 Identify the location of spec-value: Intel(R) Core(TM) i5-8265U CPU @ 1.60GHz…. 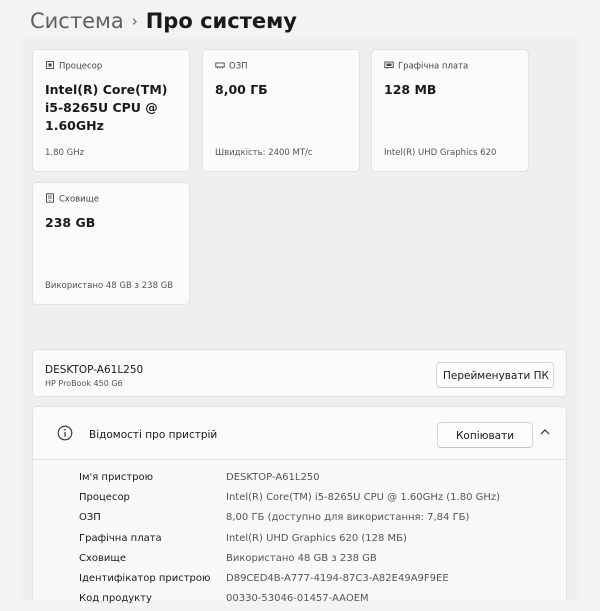
(363, 497).